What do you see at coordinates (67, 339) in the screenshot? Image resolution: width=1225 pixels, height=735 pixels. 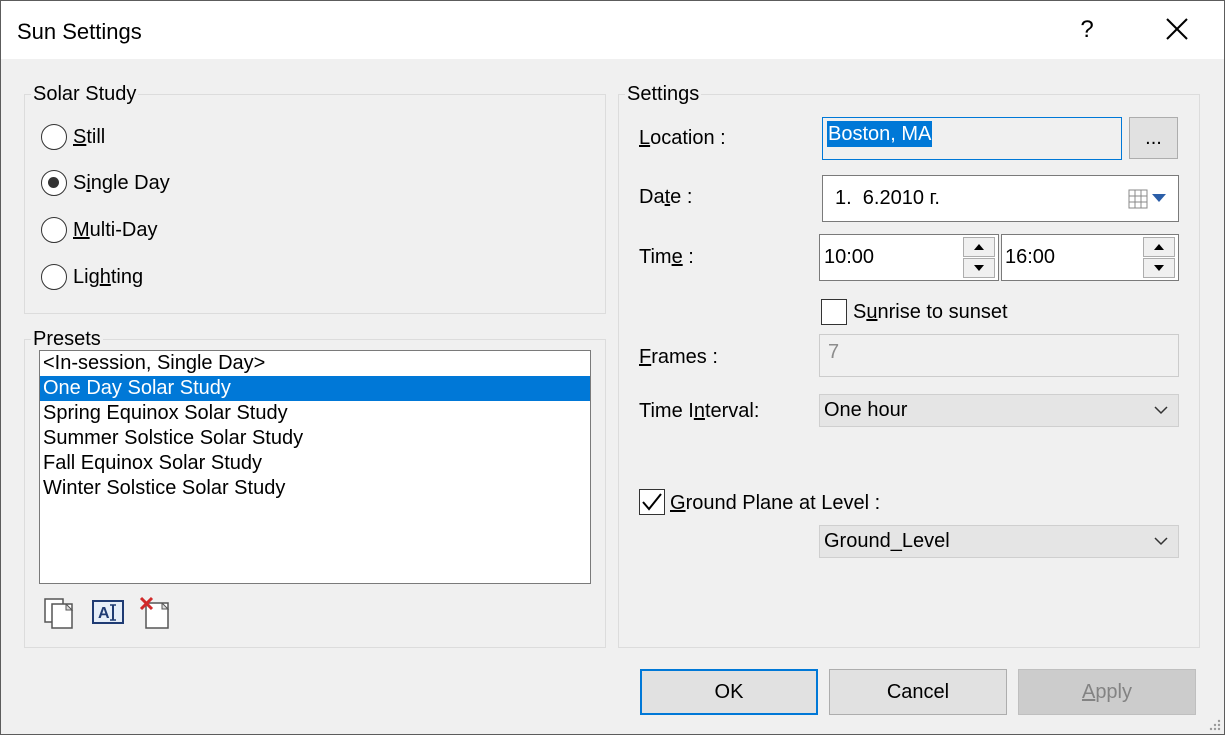 I see `presets-label: Presets` at bounding box center [67, 339].